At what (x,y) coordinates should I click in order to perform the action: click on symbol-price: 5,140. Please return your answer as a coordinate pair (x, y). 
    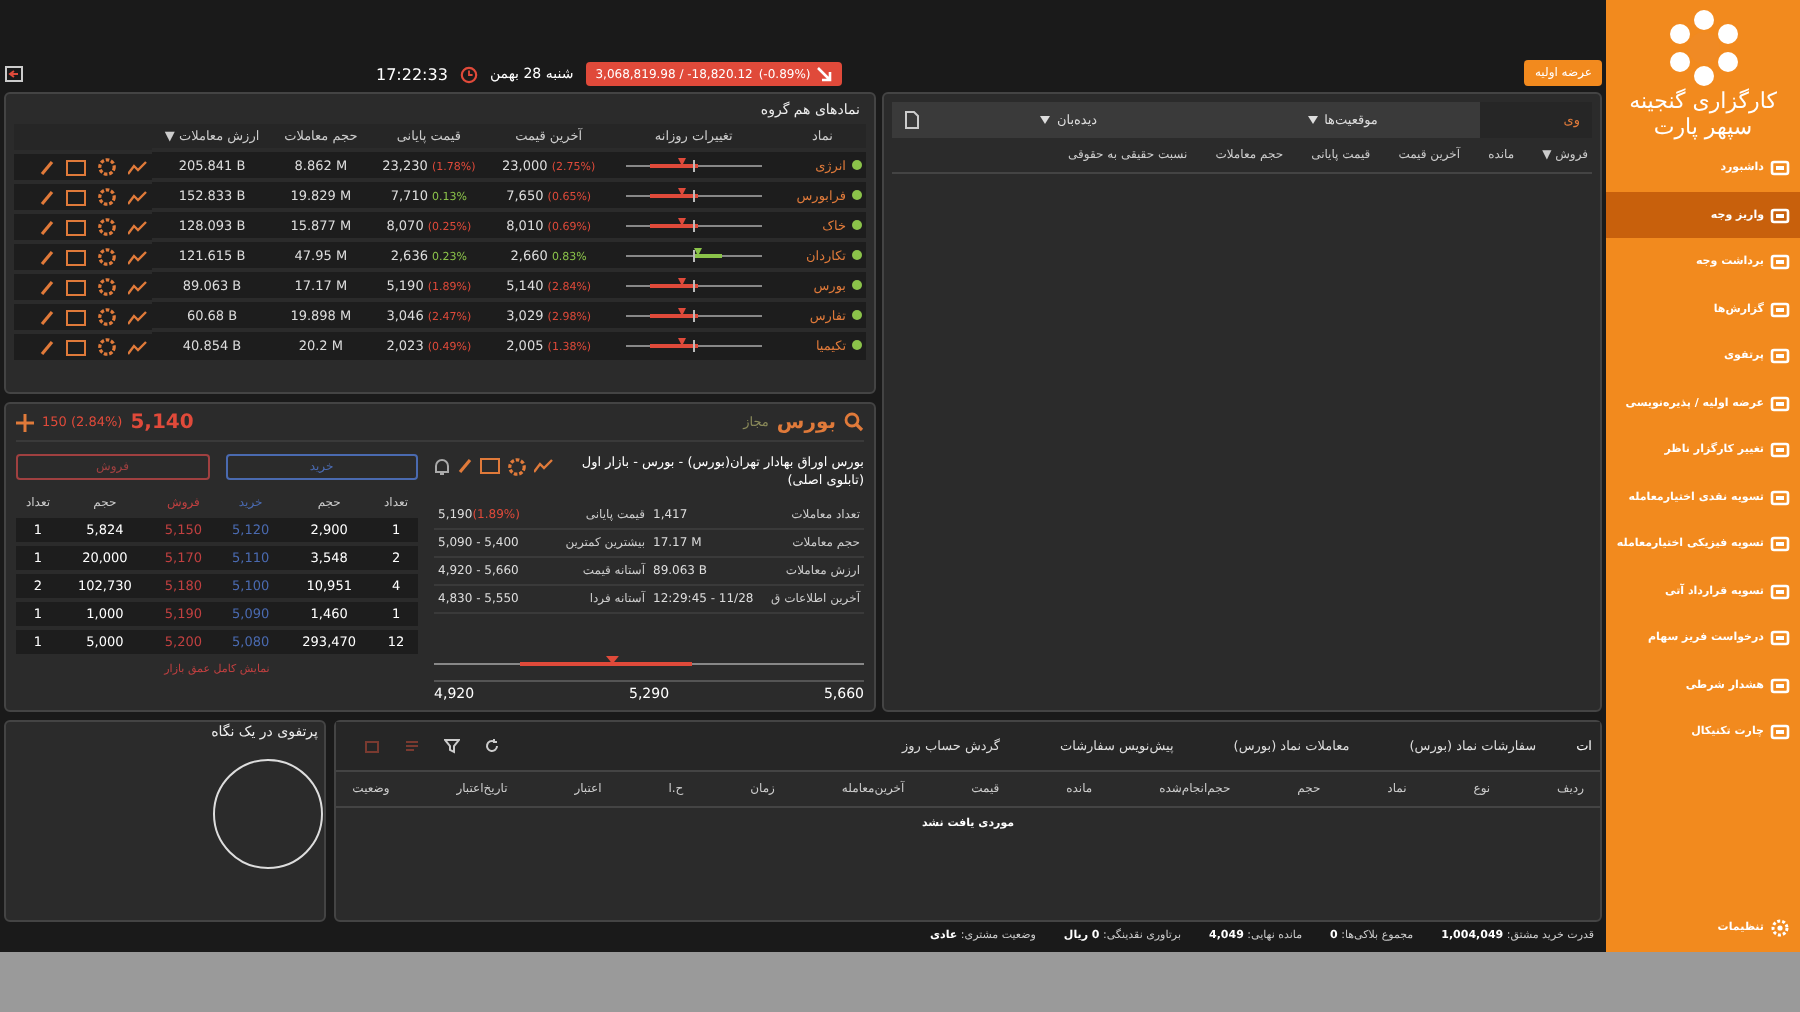
    Looking at the image, I should click on (162, 422).